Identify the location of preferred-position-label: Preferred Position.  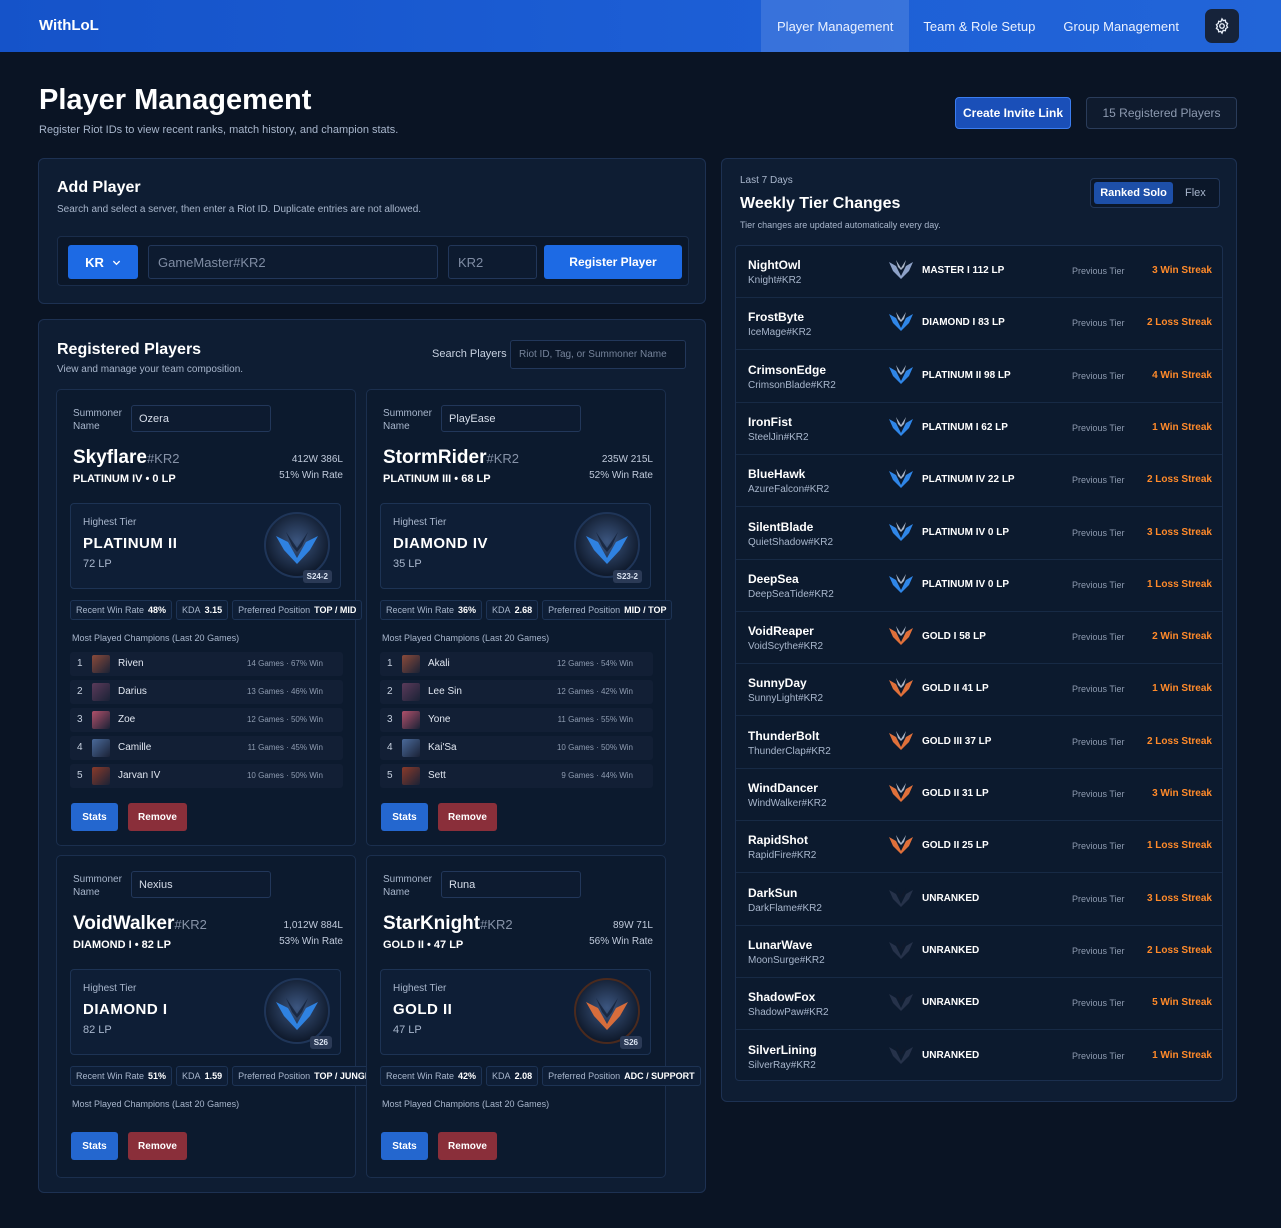
(274, 610).